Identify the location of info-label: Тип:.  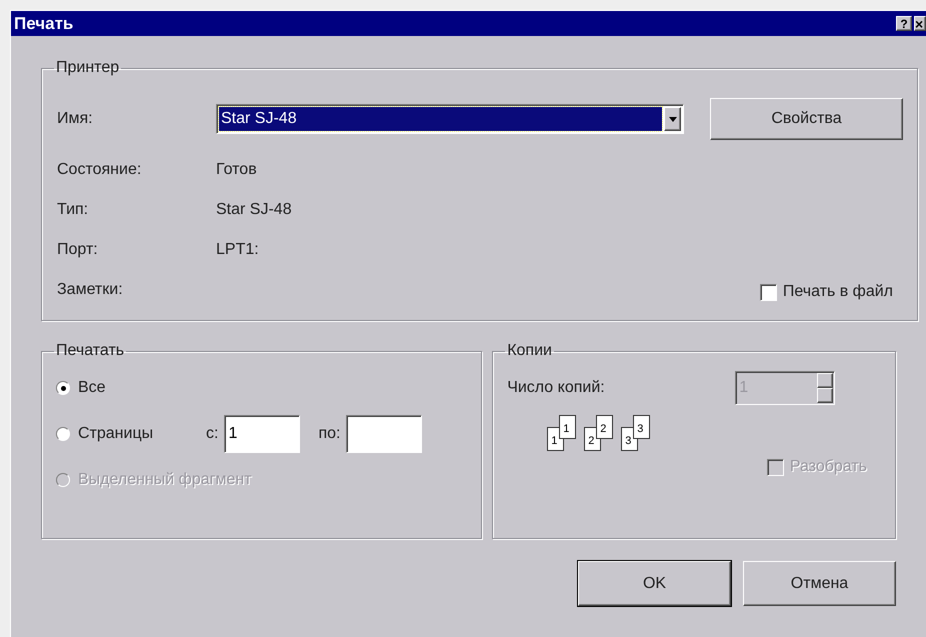
(73, 210).